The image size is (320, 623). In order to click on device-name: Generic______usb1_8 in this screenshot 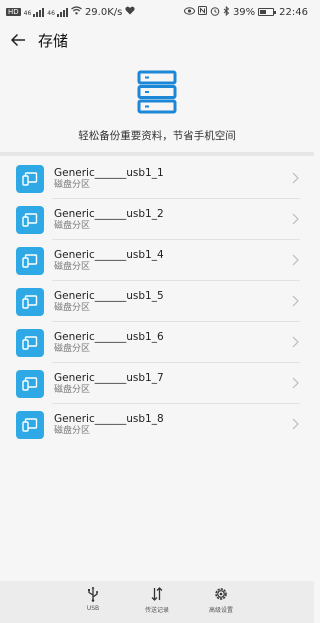, I will do `click(109, 418)`.